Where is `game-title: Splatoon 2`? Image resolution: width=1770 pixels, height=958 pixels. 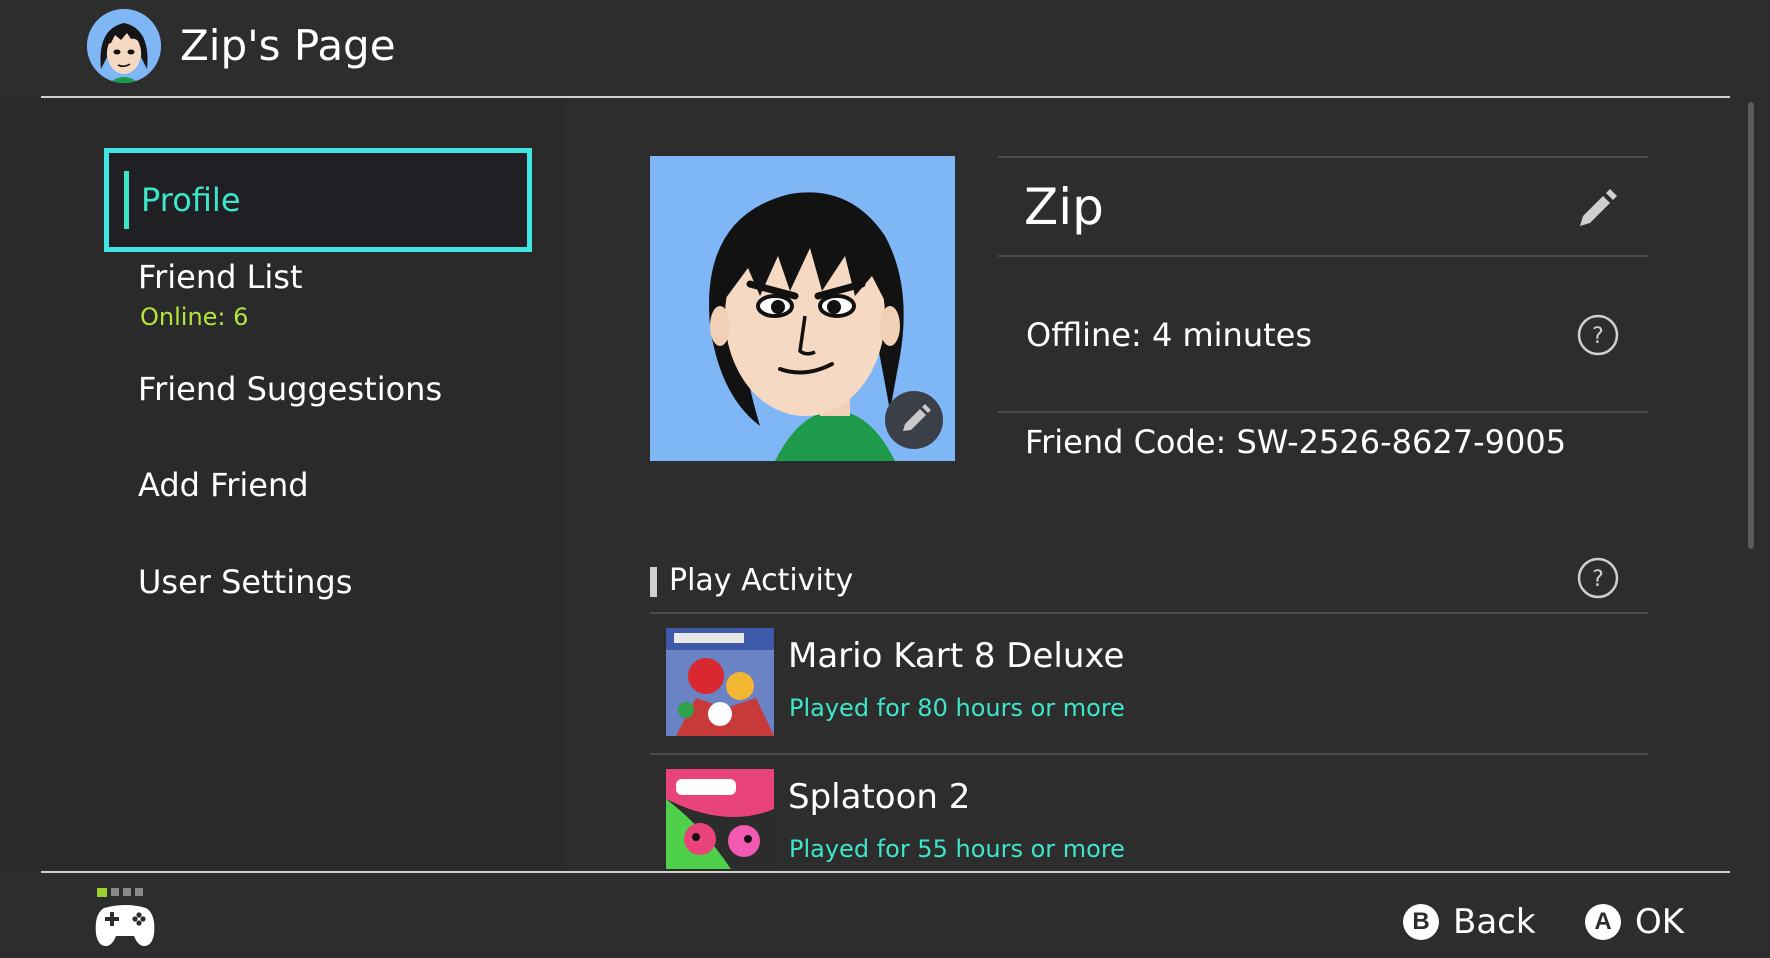 game-title: Splatoon 2 is located at coordinates (879, 797).